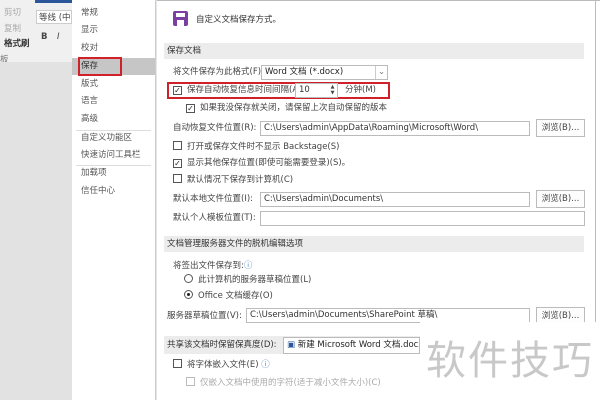  What do you see at coordinates (218, 72) in the screenshot?
I see `format-label: 将文件保存为此格式(F):` at bounding box center [218, 72].